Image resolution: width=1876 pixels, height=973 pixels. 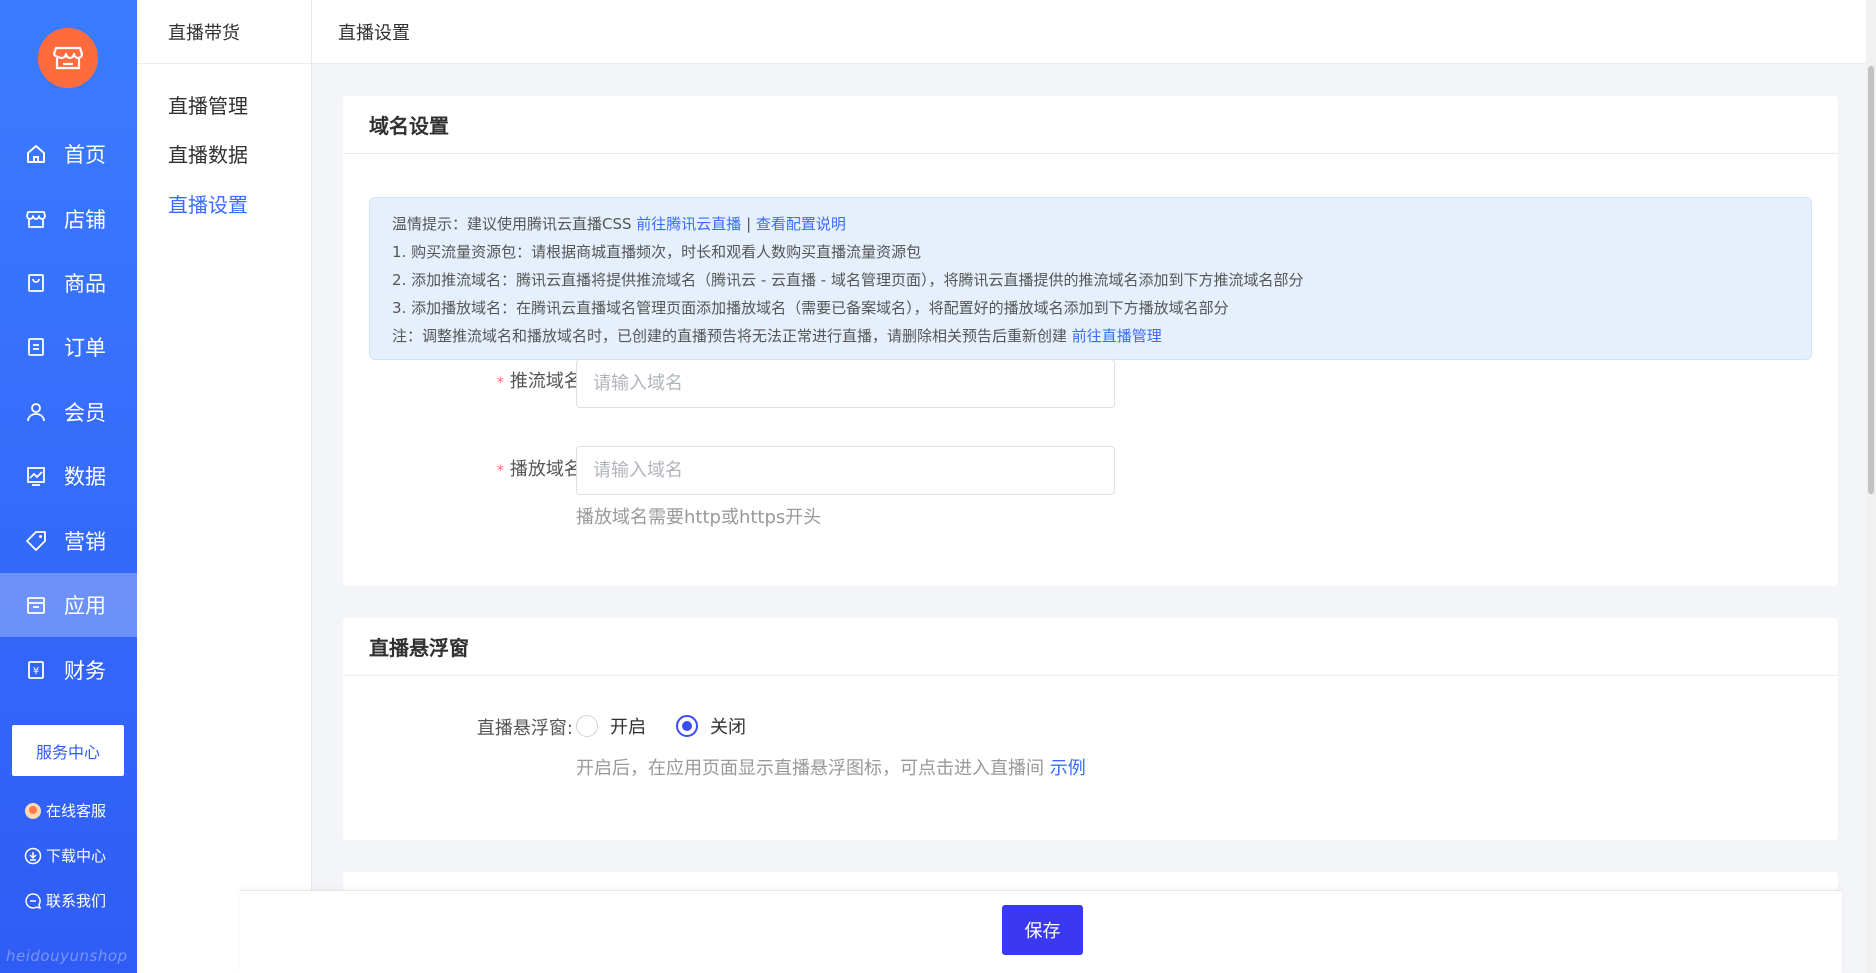 I want to click on chat-icon, so click(x=33, y=901).